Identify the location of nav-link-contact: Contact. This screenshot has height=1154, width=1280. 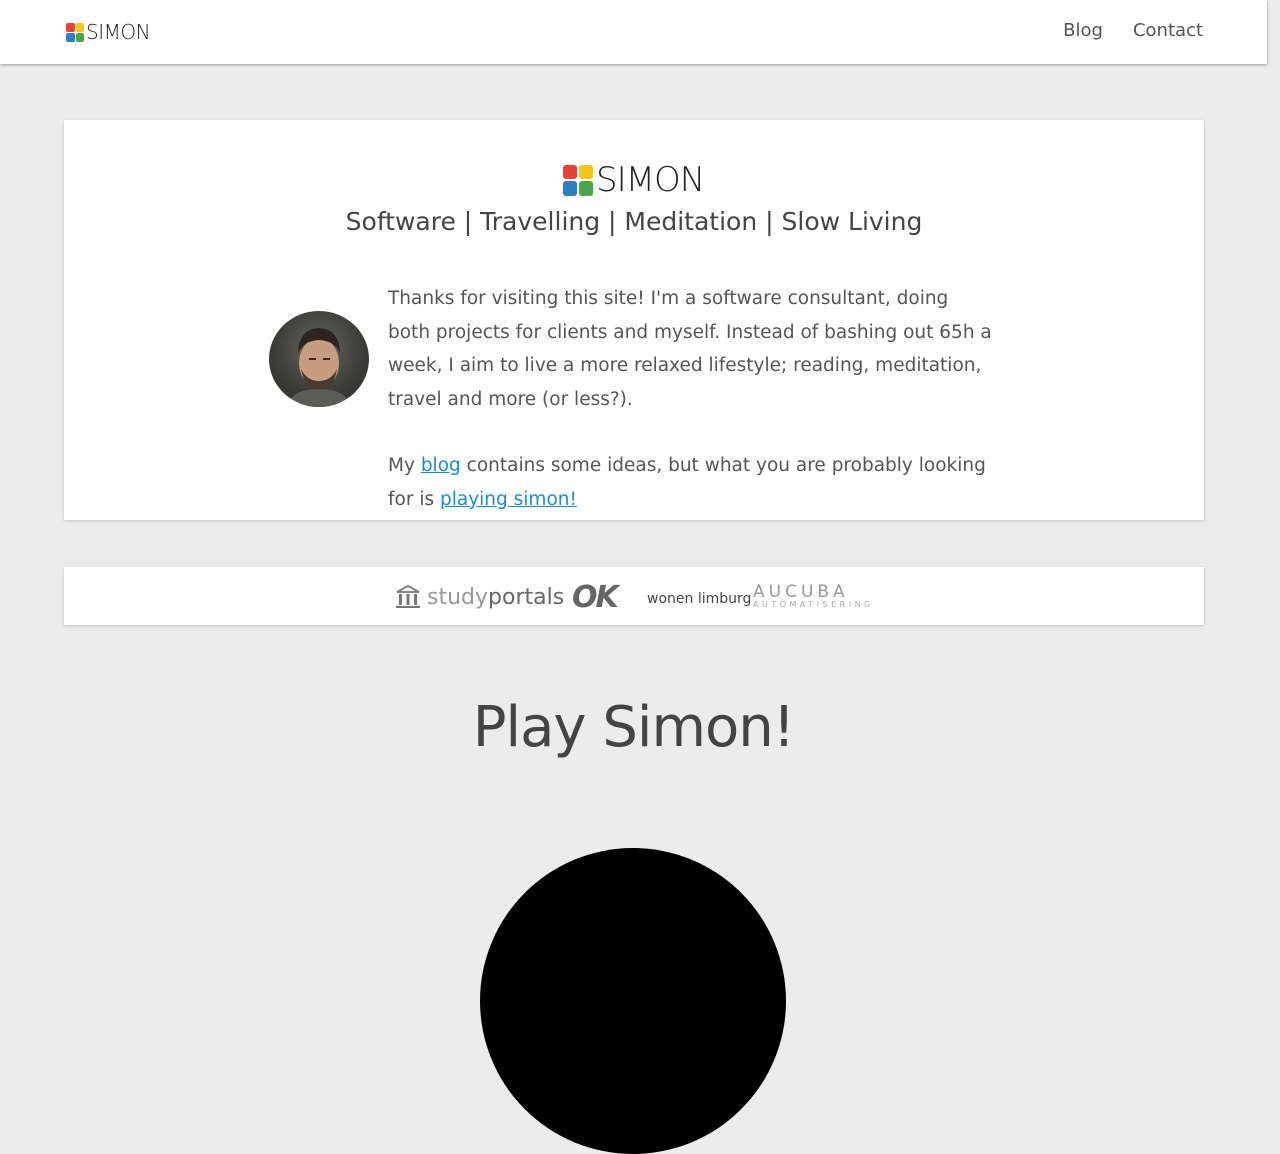
(1168, 30).